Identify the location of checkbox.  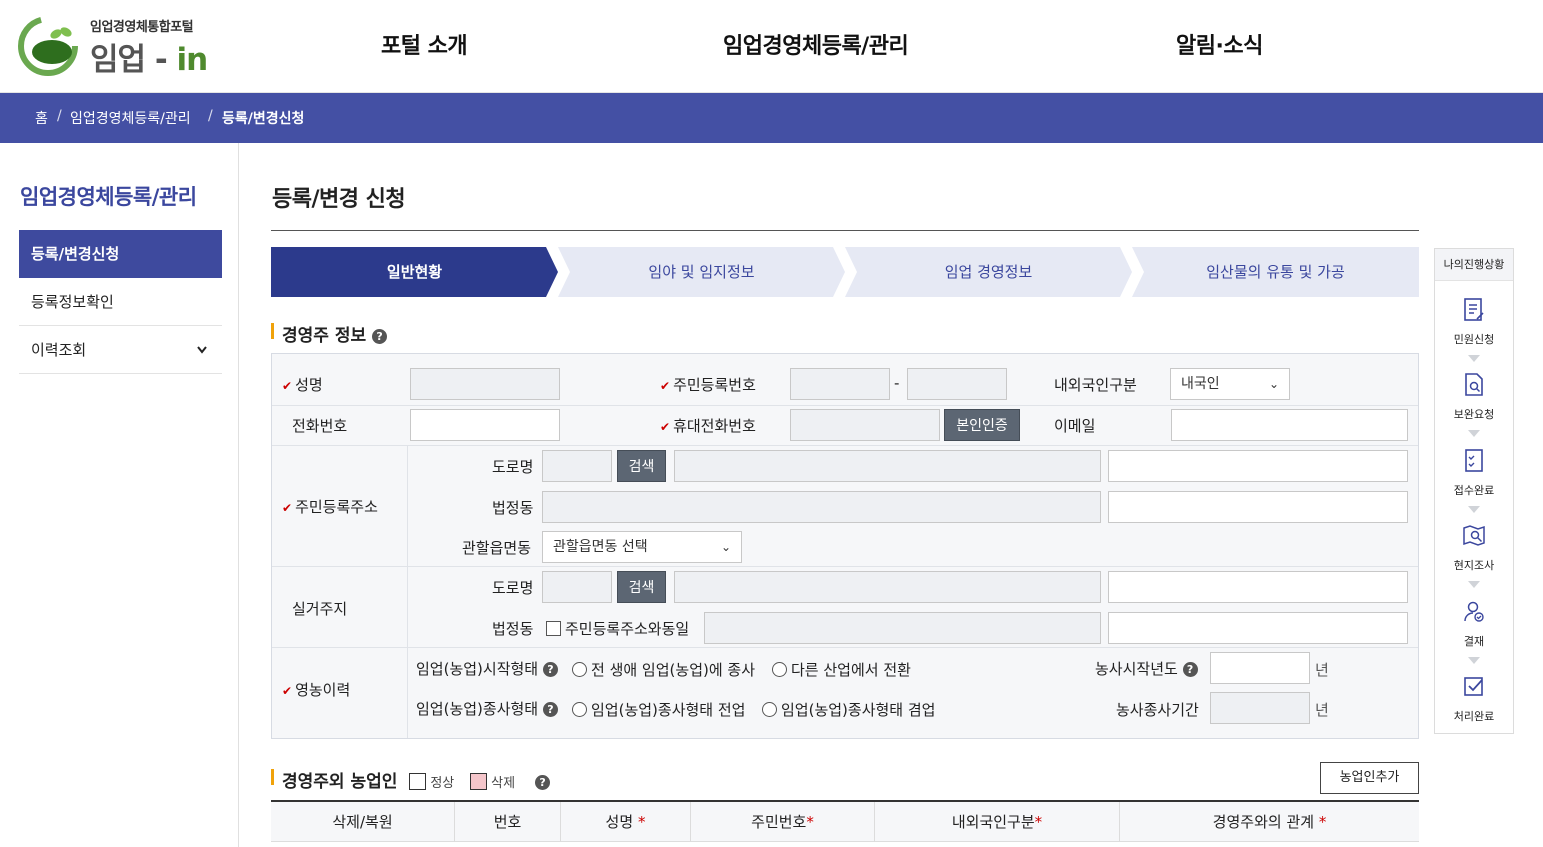
(553, 628).